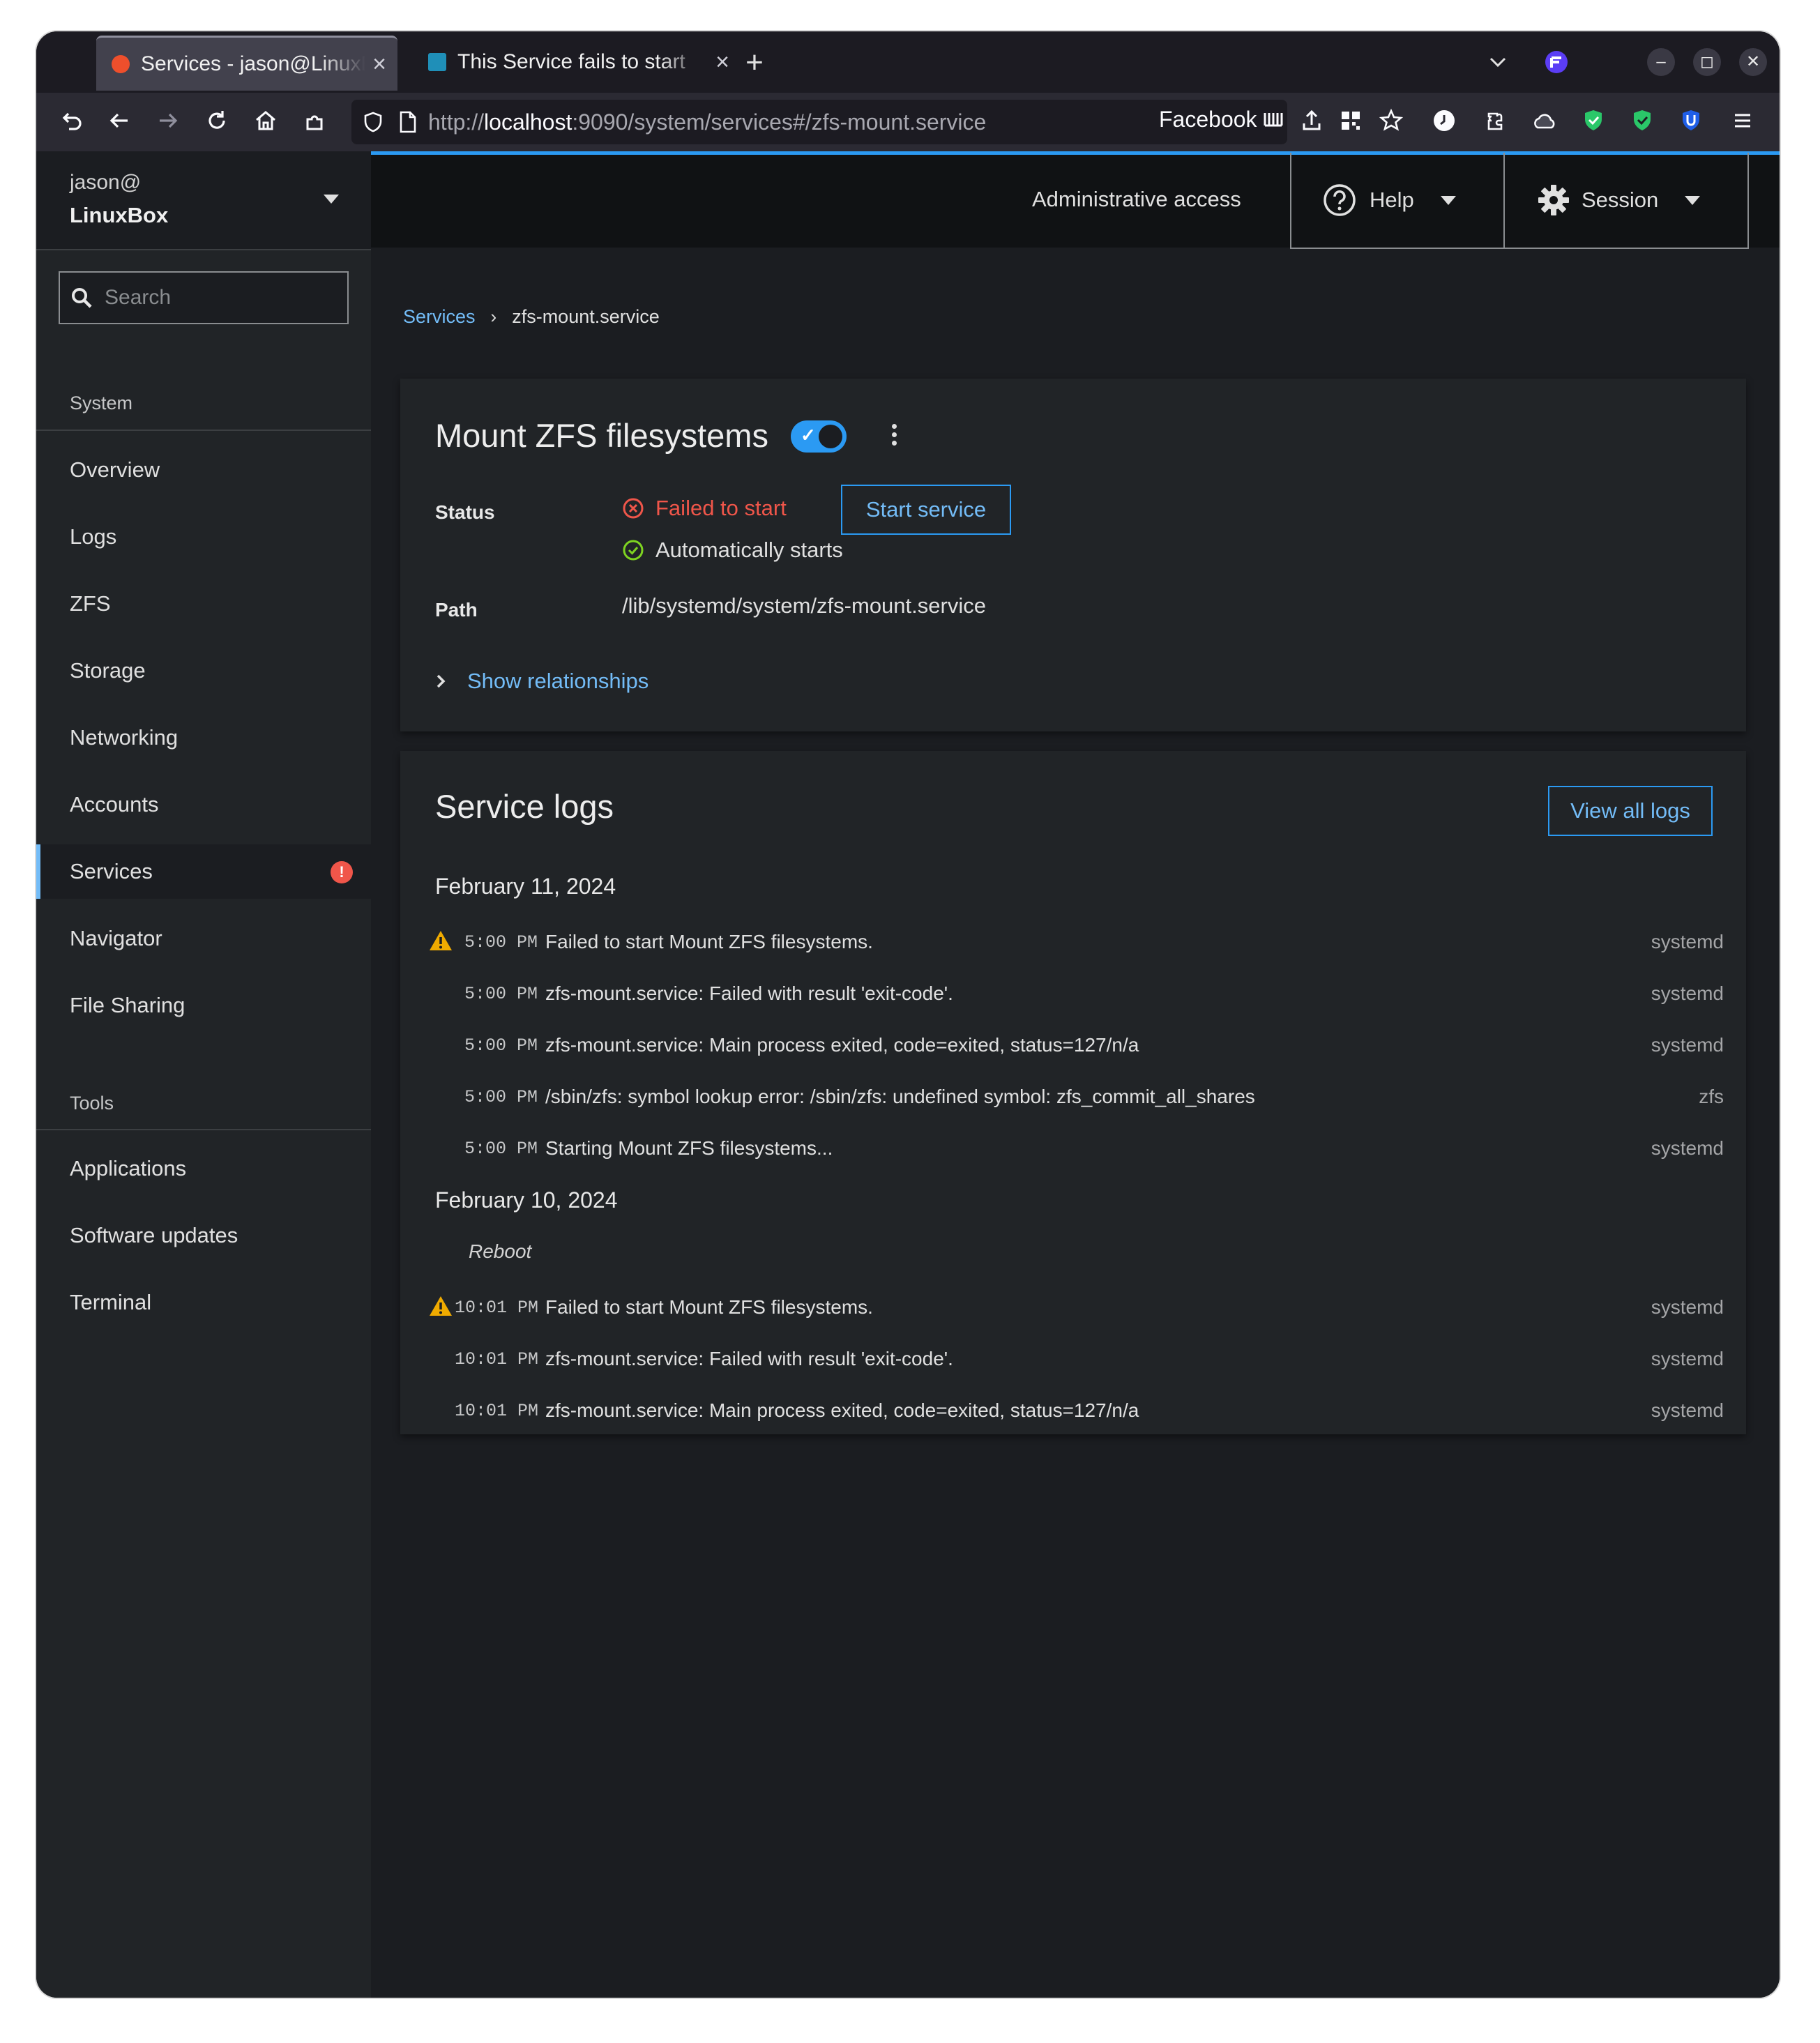 This screenshot has height=2043, width=1820. I want to click on close-window-button: ✕, so click(1753, 62).